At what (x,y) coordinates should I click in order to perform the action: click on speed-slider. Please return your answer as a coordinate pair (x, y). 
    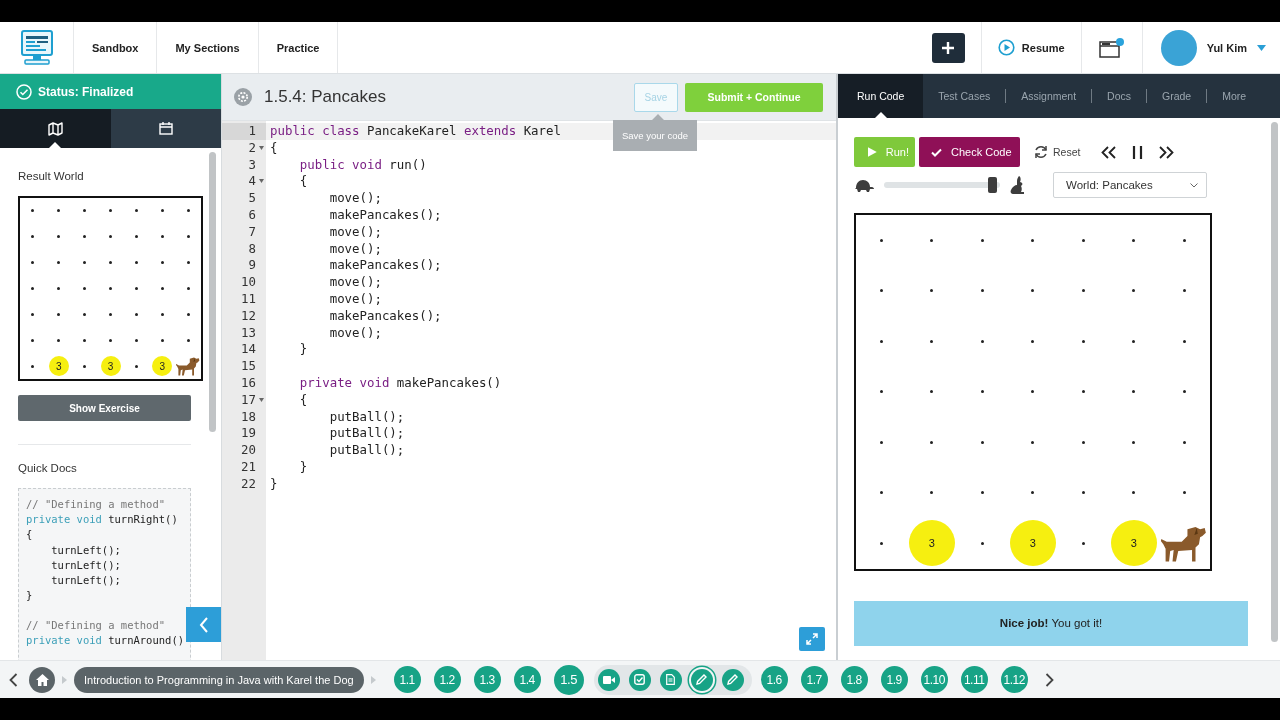
    Looking at the image, I should click on (942, 185).